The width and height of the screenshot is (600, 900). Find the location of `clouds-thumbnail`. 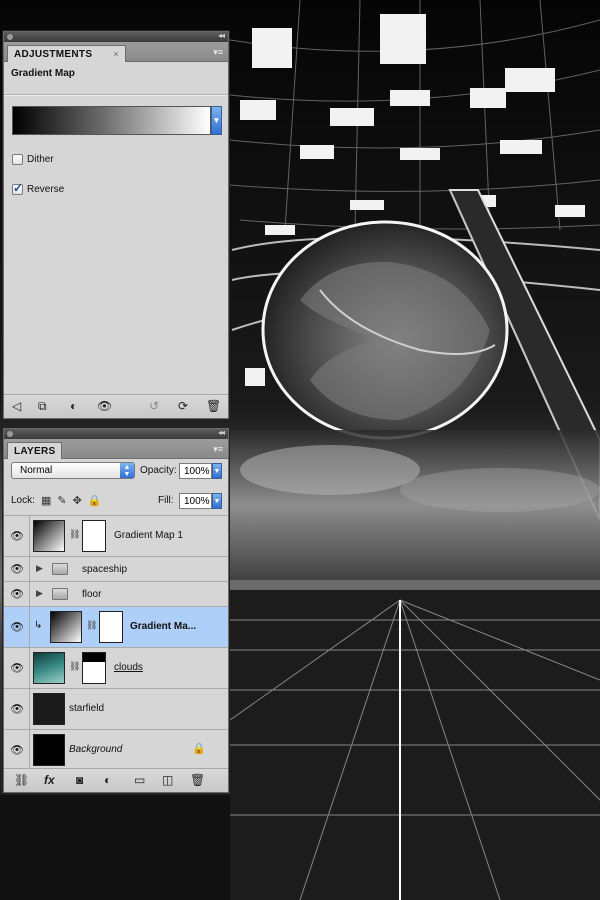

clouds-thumbnail is located at coordinates (49, 668).